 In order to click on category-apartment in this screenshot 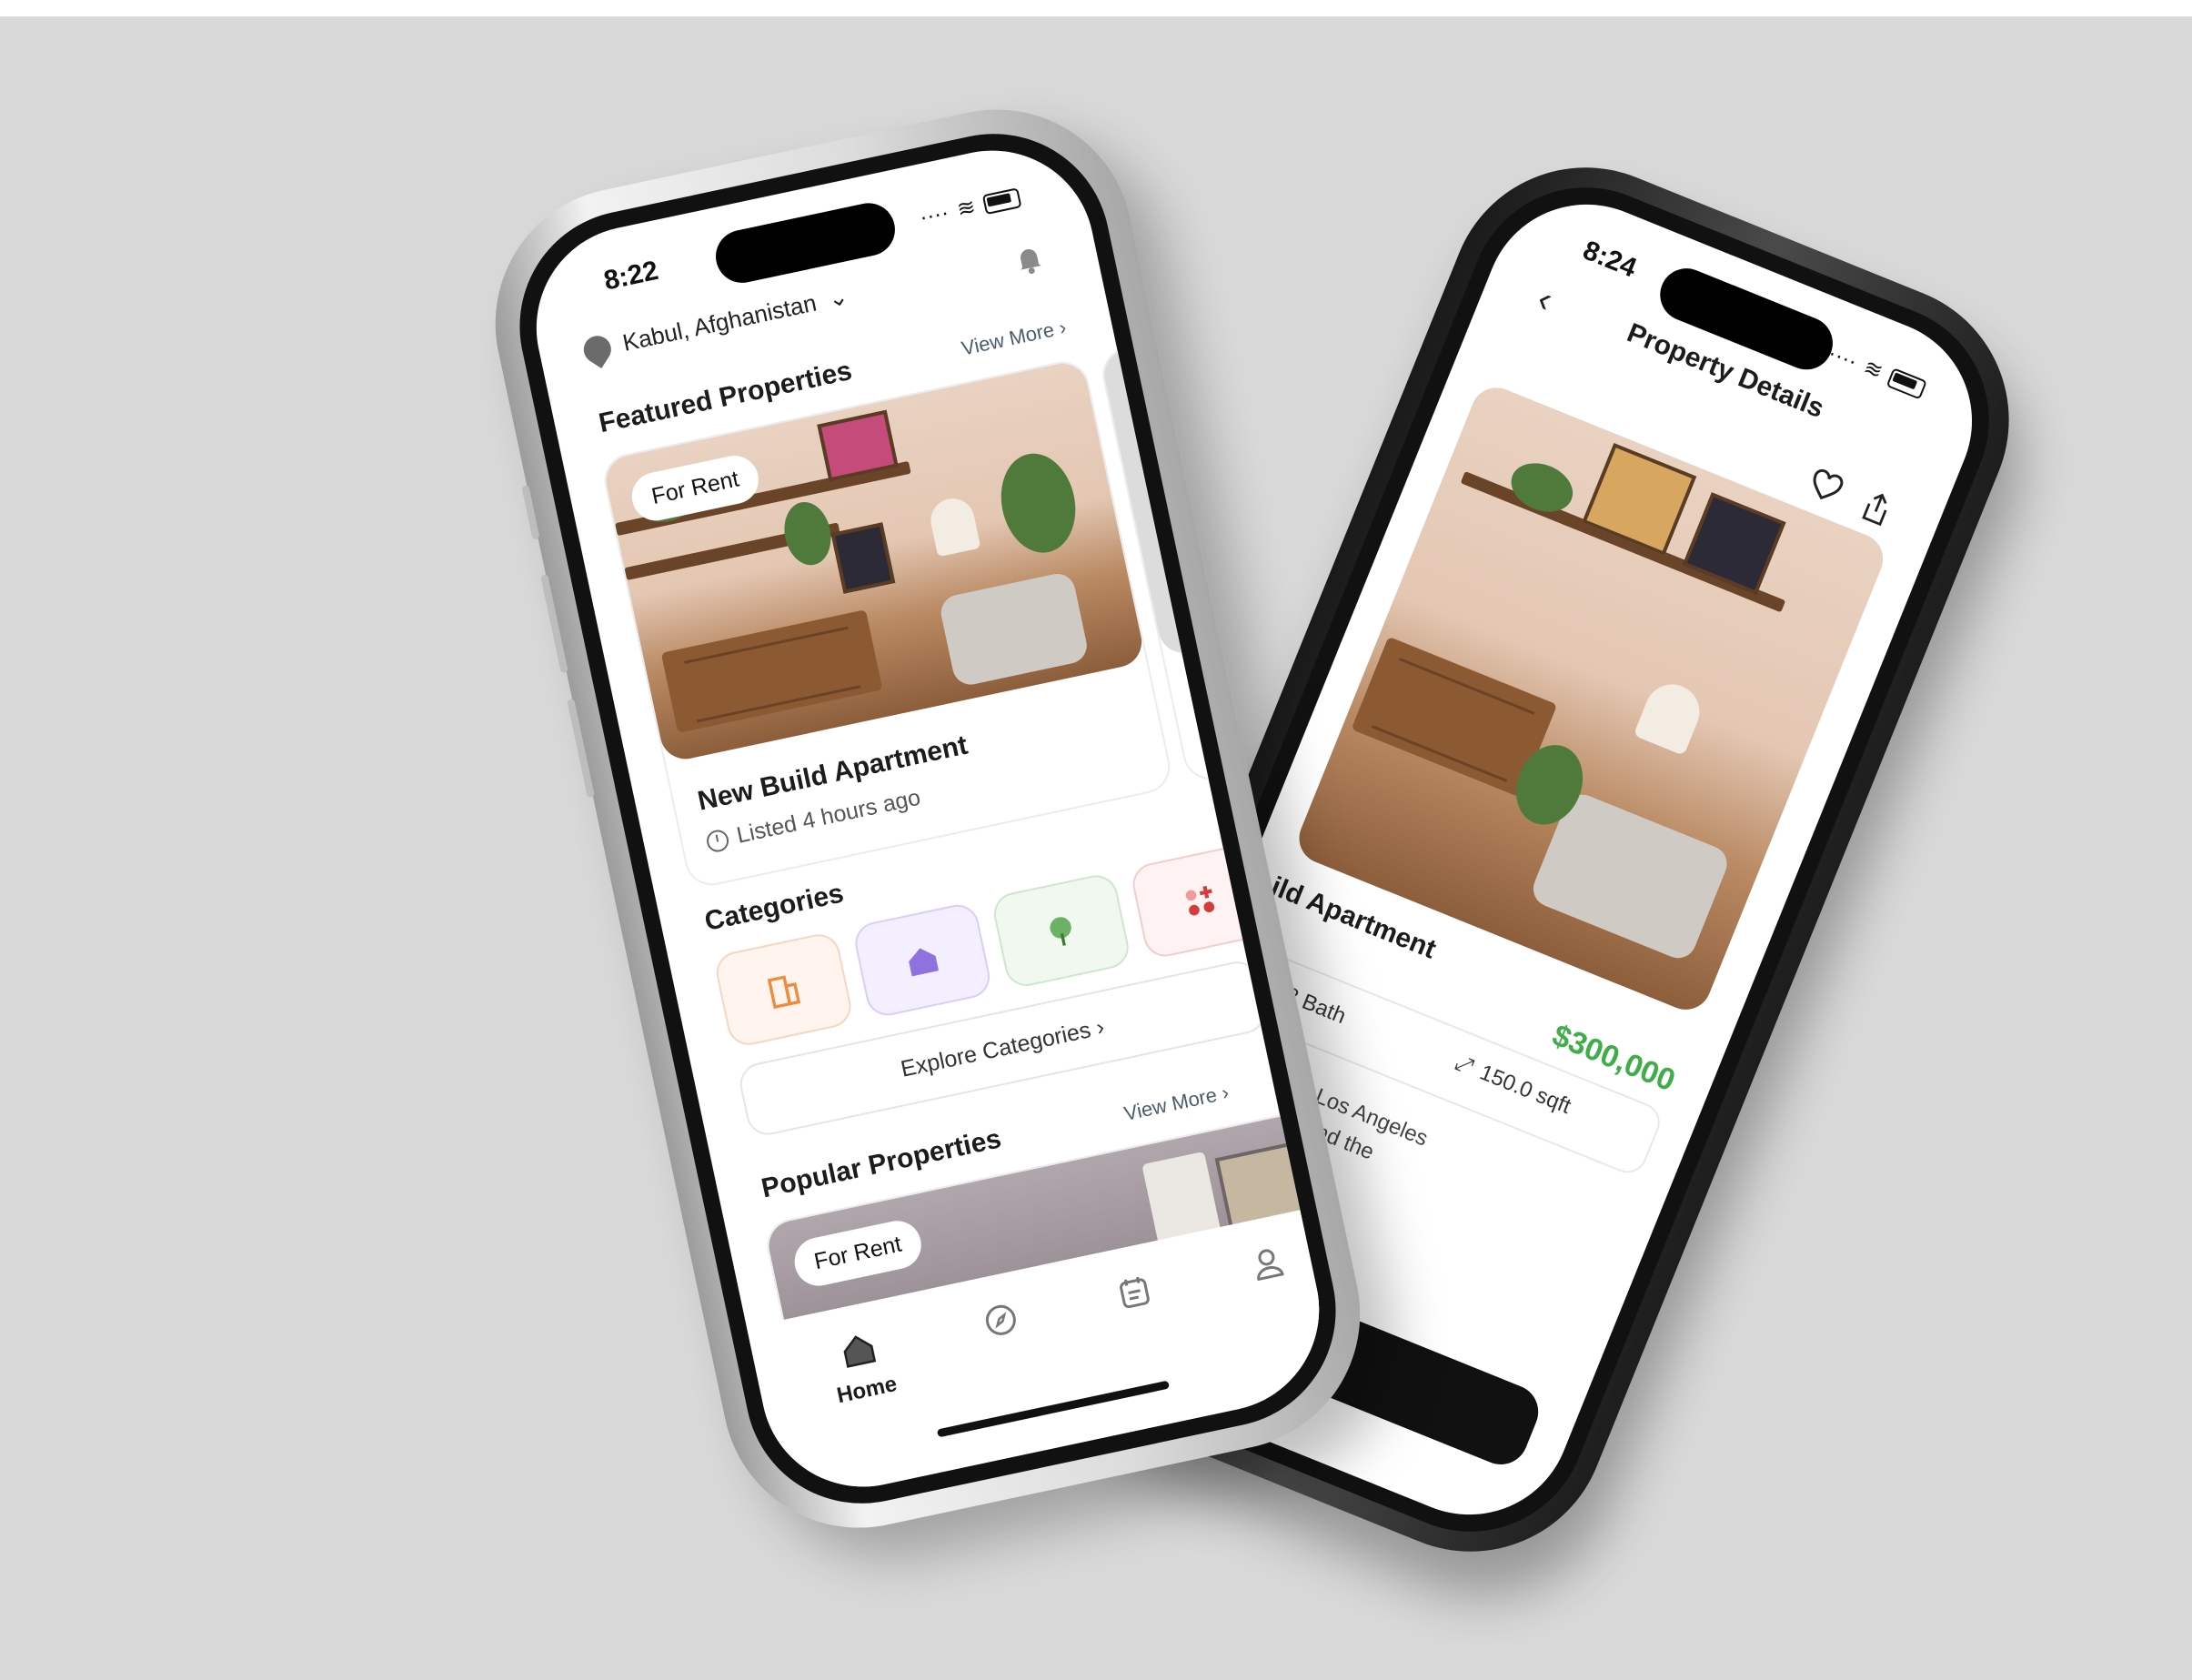, I will do `click(783, 990)`.